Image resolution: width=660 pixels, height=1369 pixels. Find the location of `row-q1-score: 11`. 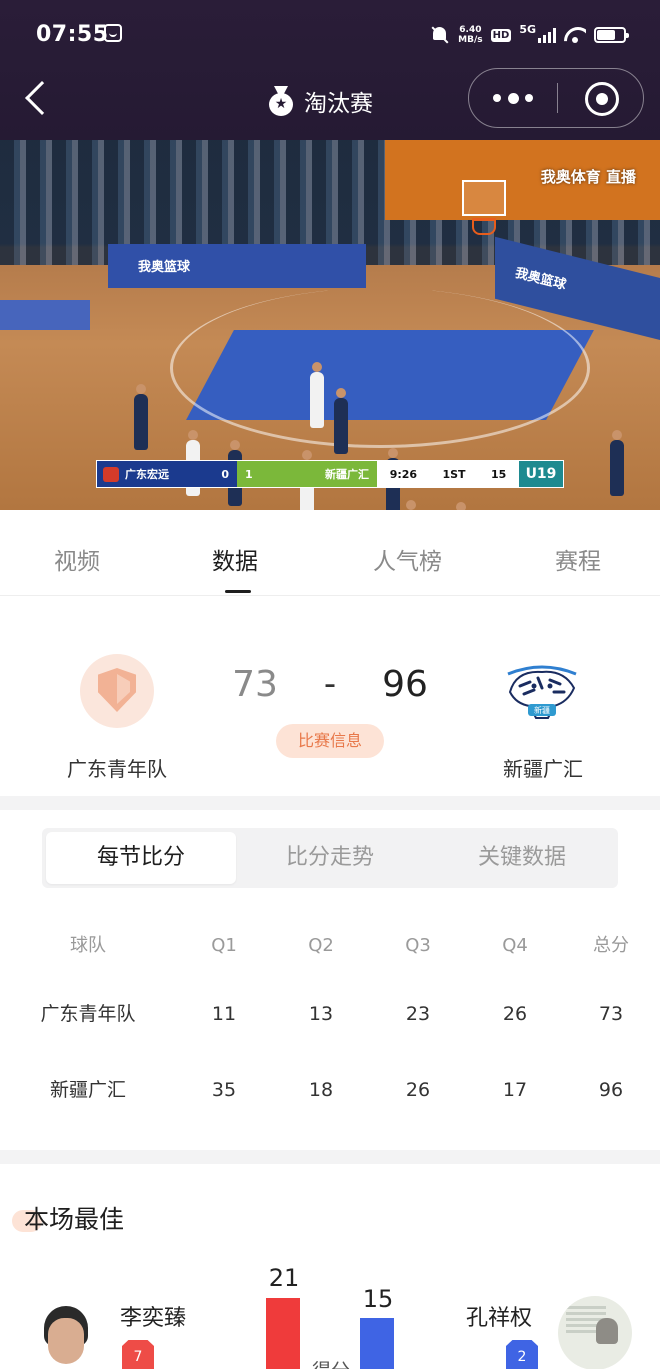

row-q1-score: 11 is located at coordinates (224, 1014).